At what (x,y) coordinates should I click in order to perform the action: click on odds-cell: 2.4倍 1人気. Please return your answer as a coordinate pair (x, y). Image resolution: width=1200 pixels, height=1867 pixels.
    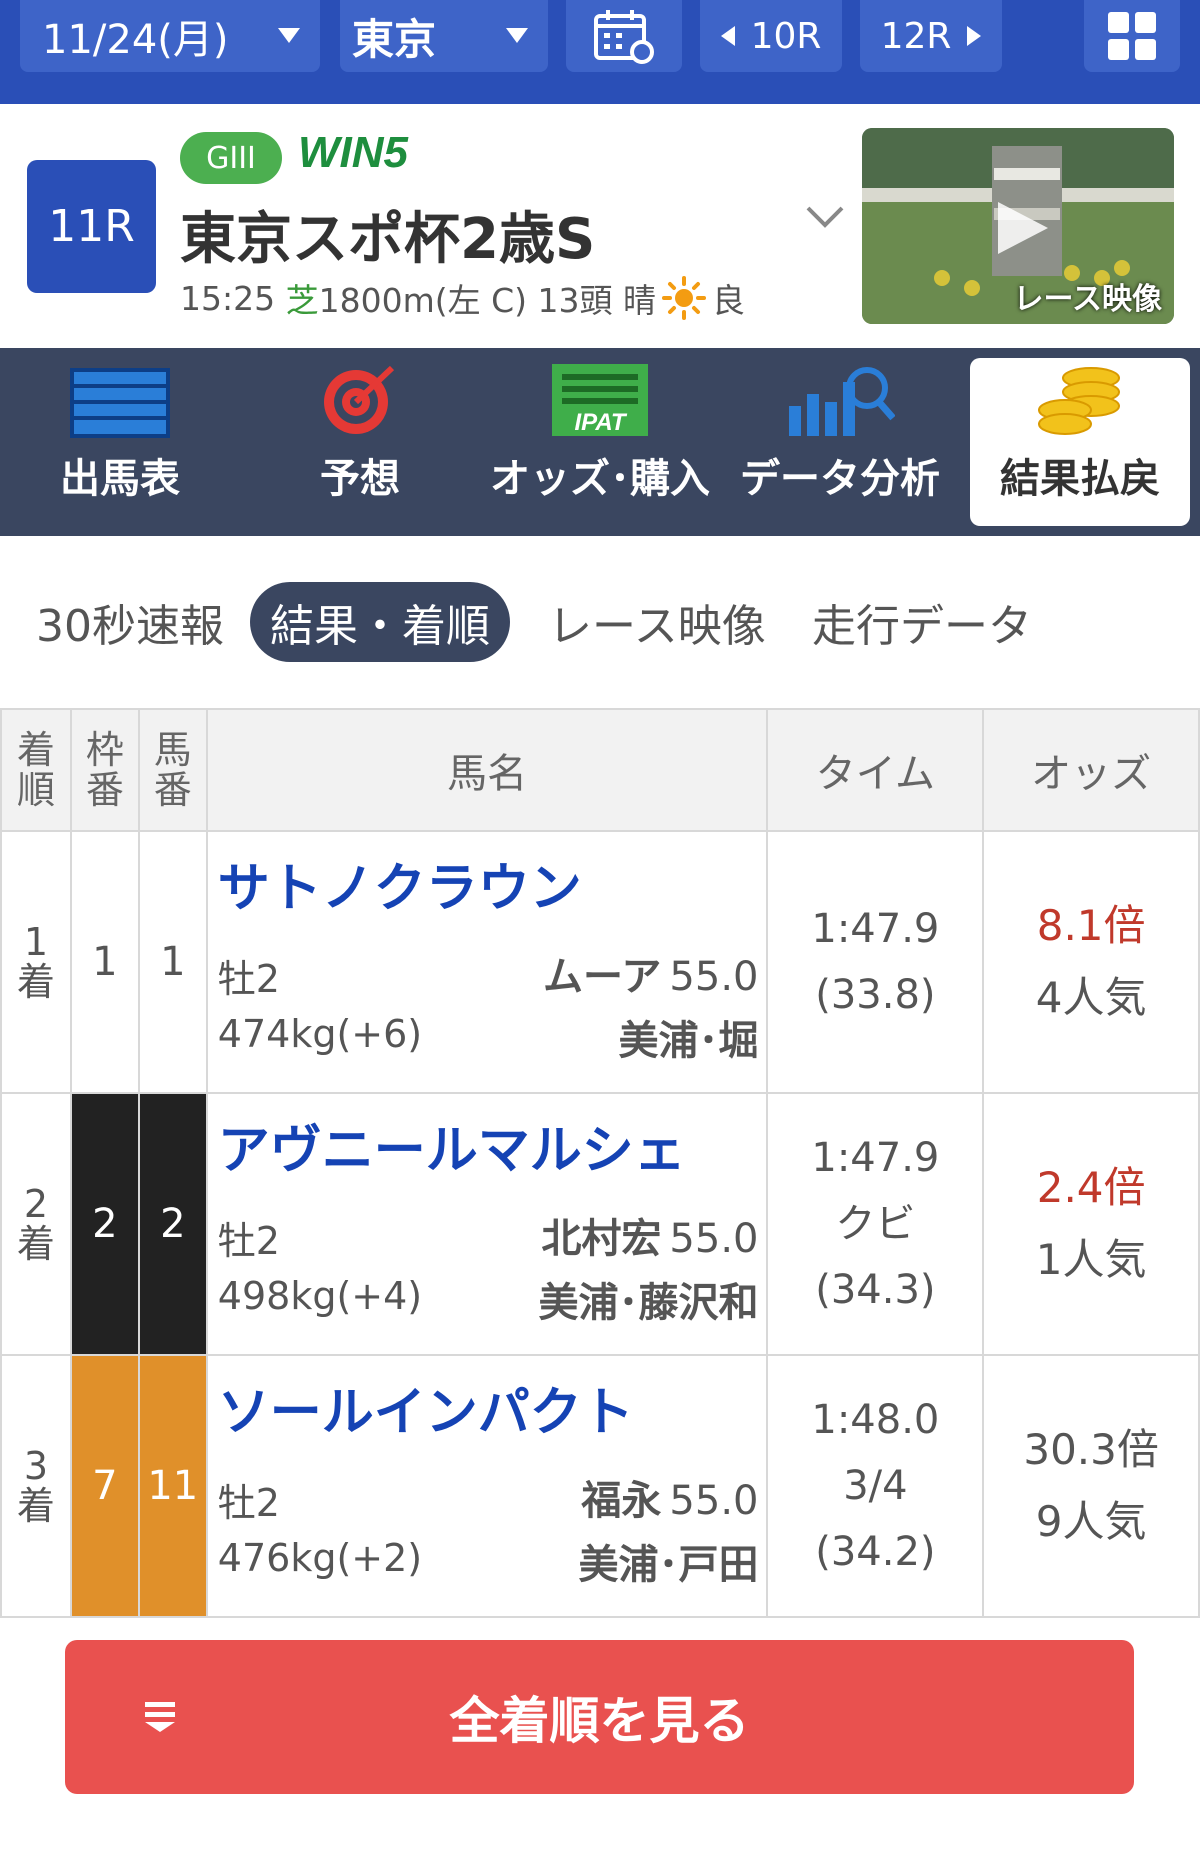
    Looking at the image, I should click on (1091, 1224).